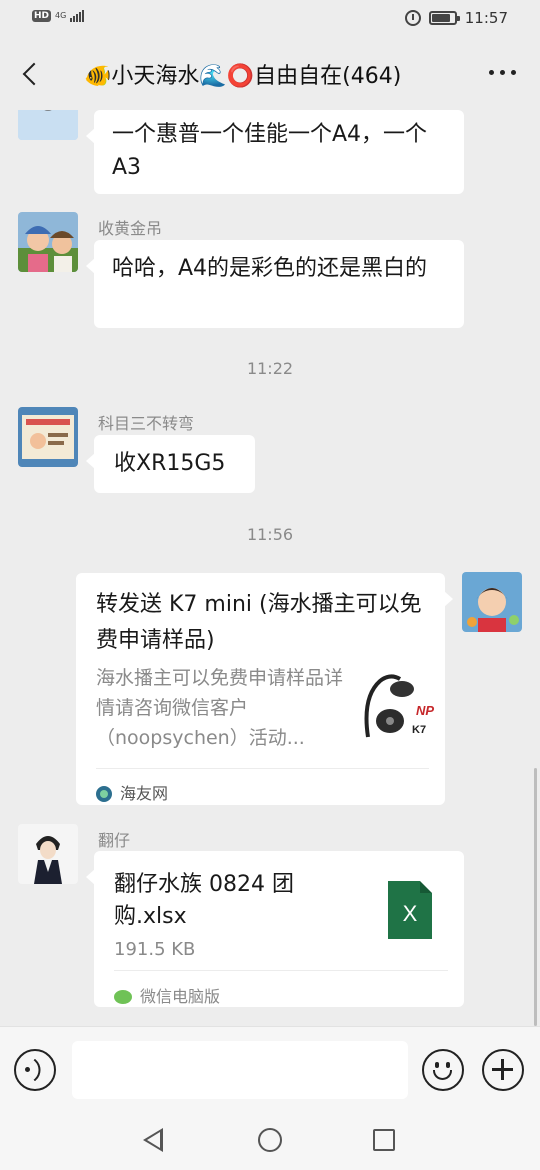 The image size is (540, 1170). What do you see at coordinates (146, 423) in the screenshot?
I see `sender-name: 科目三不转弯` at bounding box center [146, 423].